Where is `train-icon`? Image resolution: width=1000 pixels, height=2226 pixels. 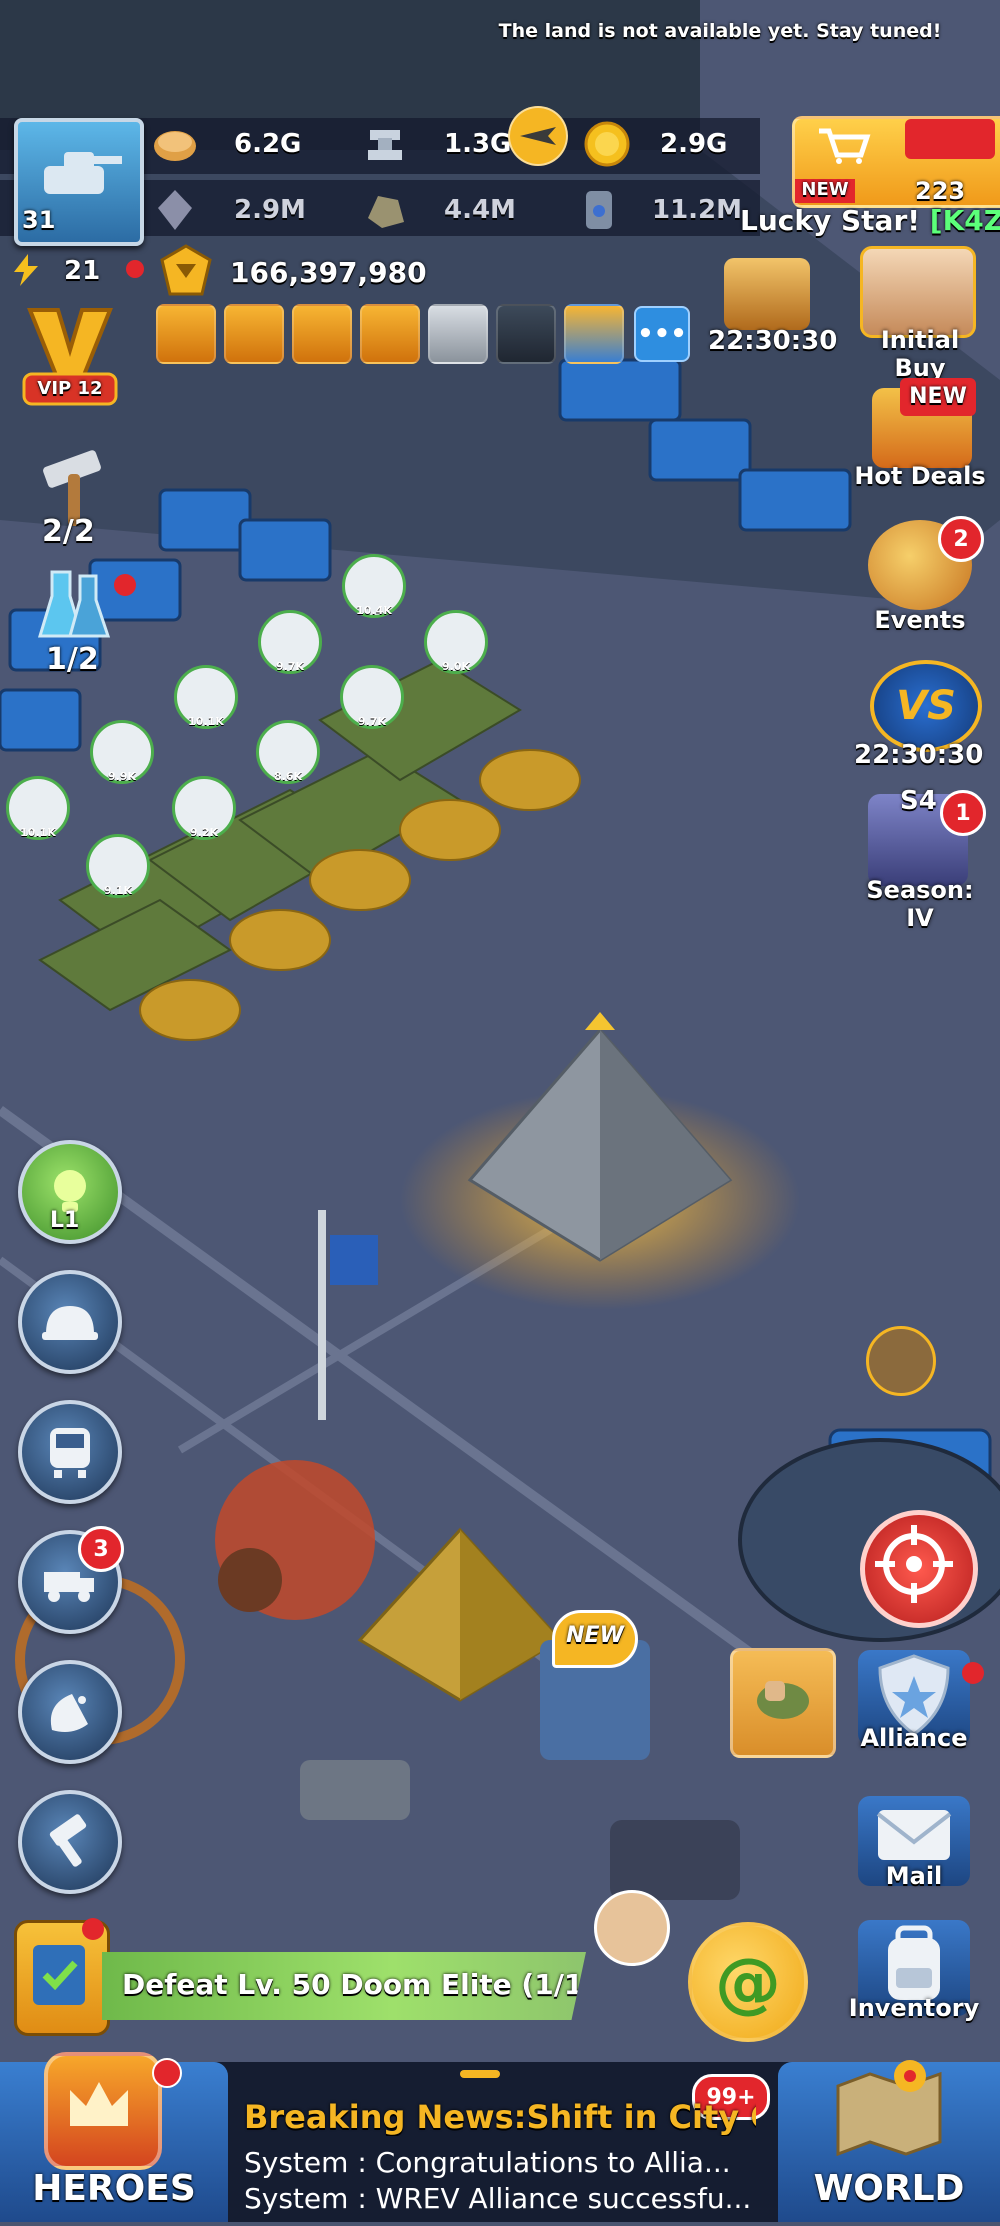
train-icon is located at coordinates (70, 1453).